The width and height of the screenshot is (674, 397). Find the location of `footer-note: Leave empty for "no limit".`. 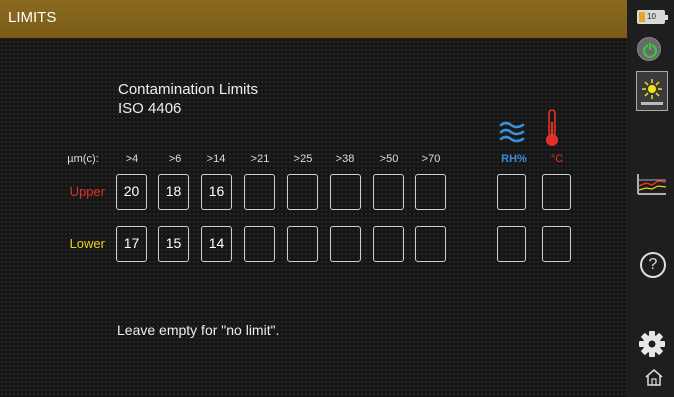

footer-note: Leave empty for "no limit". is located at coordinates (198, 330).